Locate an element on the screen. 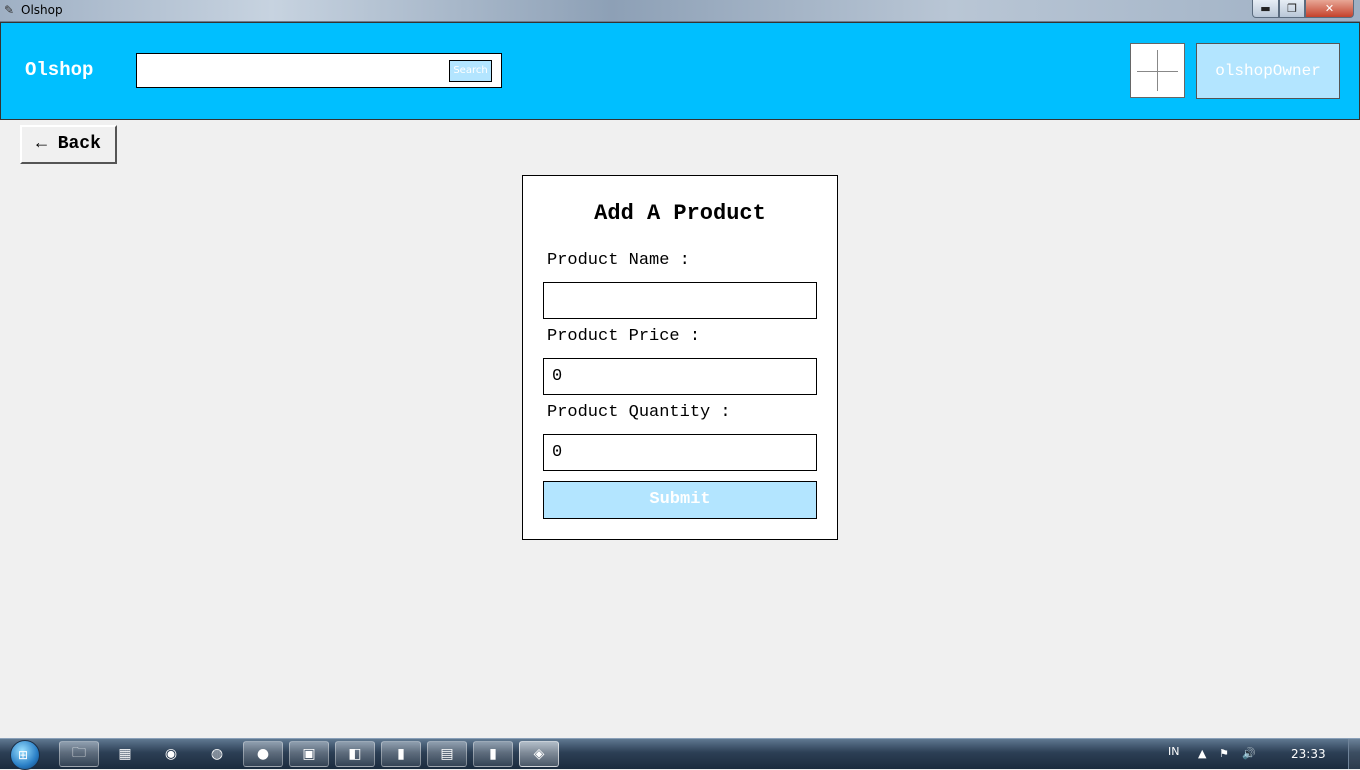 This screenshot has height=770, width=1360. windows-logo-icon: ⊞ is located at coordinates (23, 755).